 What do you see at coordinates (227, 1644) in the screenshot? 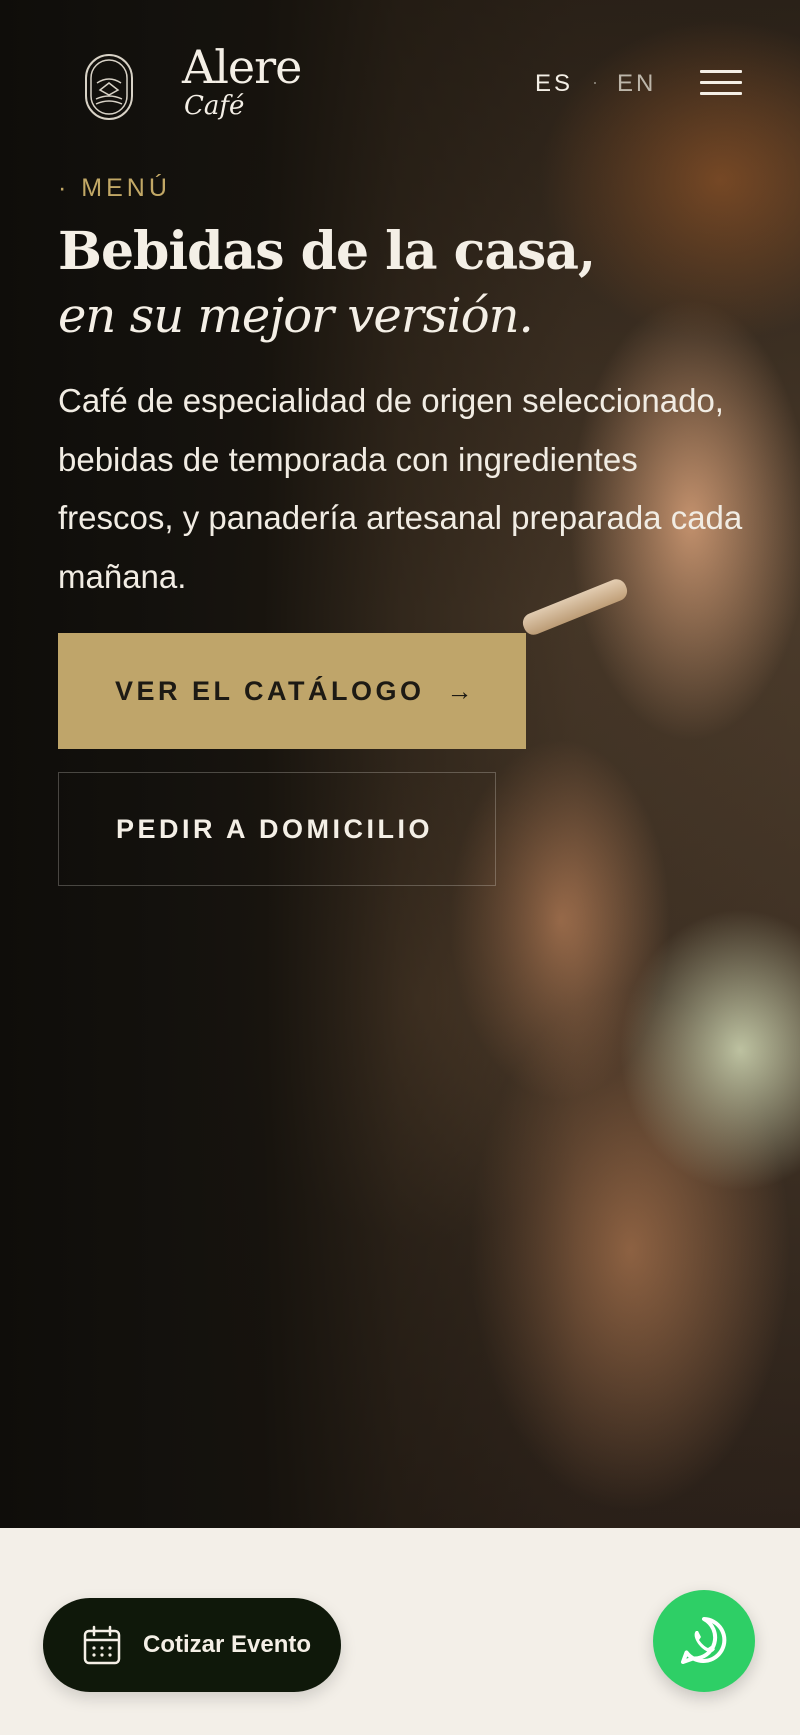
I see `quote-event-label: Cotizar Evento` at bounding box center [227, 1644].